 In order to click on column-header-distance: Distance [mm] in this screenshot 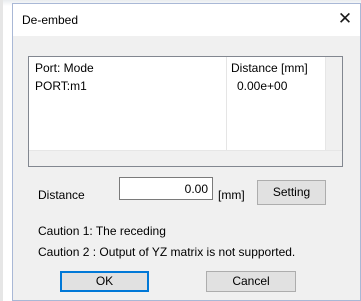, I will do `click(269, 68)`.